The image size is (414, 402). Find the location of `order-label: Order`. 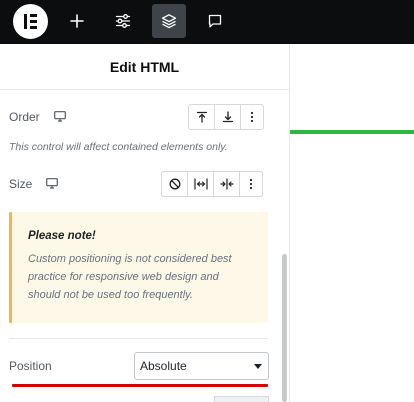

order-label: Order is located at coordinates (24, 117).